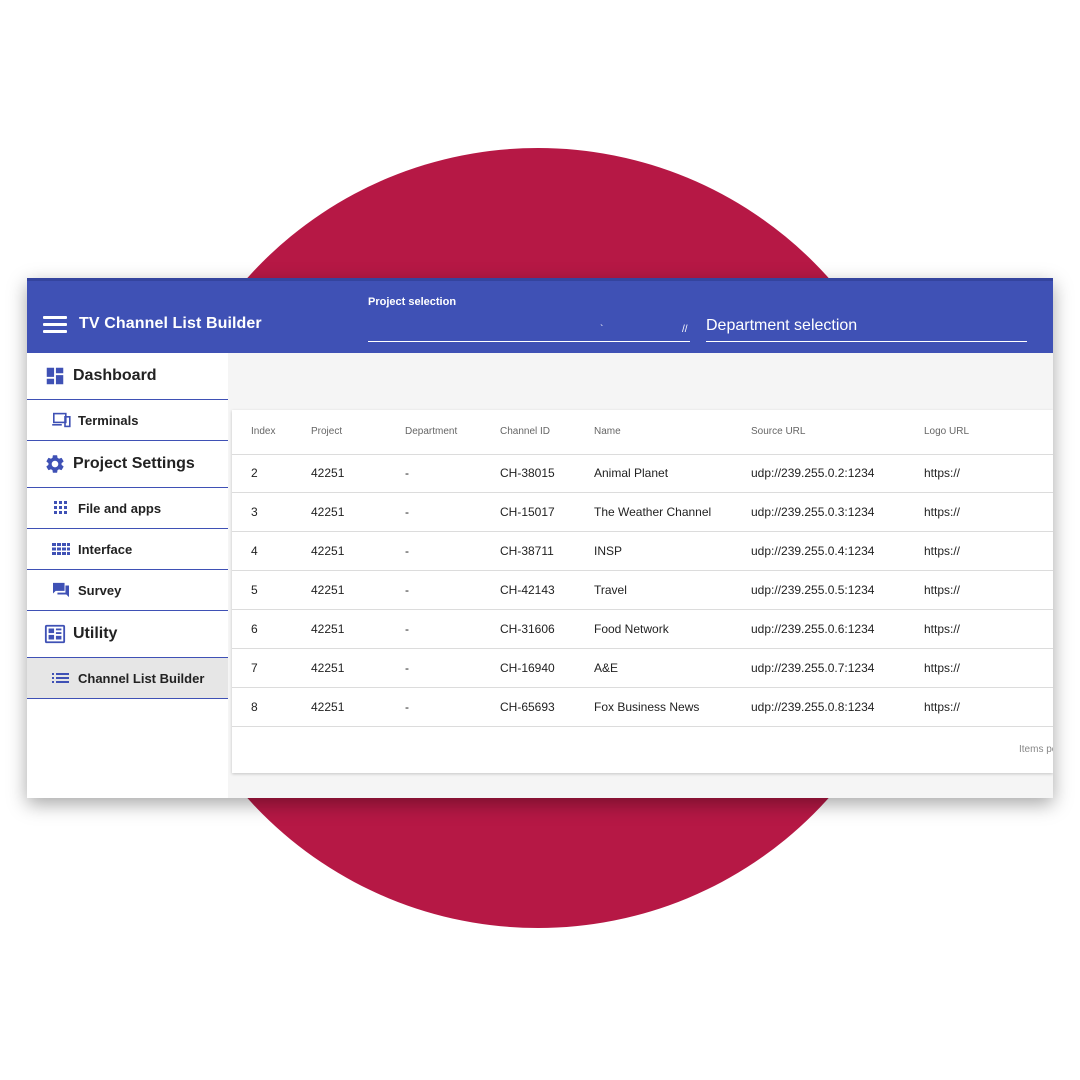 The width and height of the screenshot is (1080, 1080). What do you see at coordinates (527, 473) in the screenshot?
I see `cell-channel-id: CH-38015` at bounding box center [527, 473].